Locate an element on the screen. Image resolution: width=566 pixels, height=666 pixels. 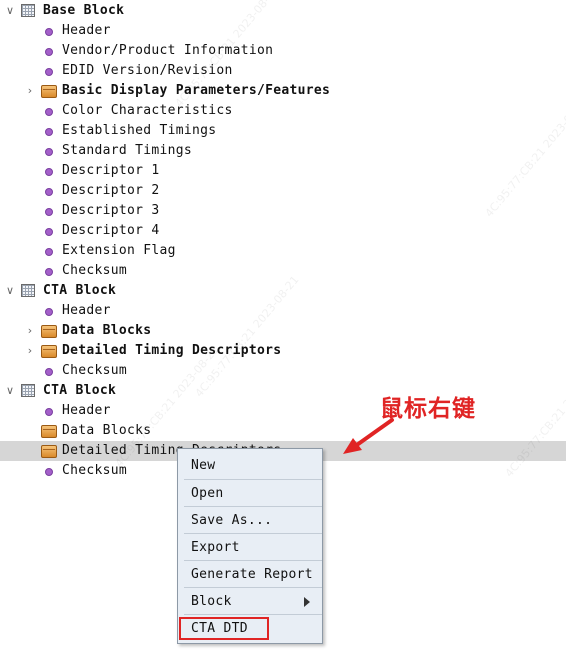
tree-leaf: Descriptor 3 is located at coordinates (283, 211).